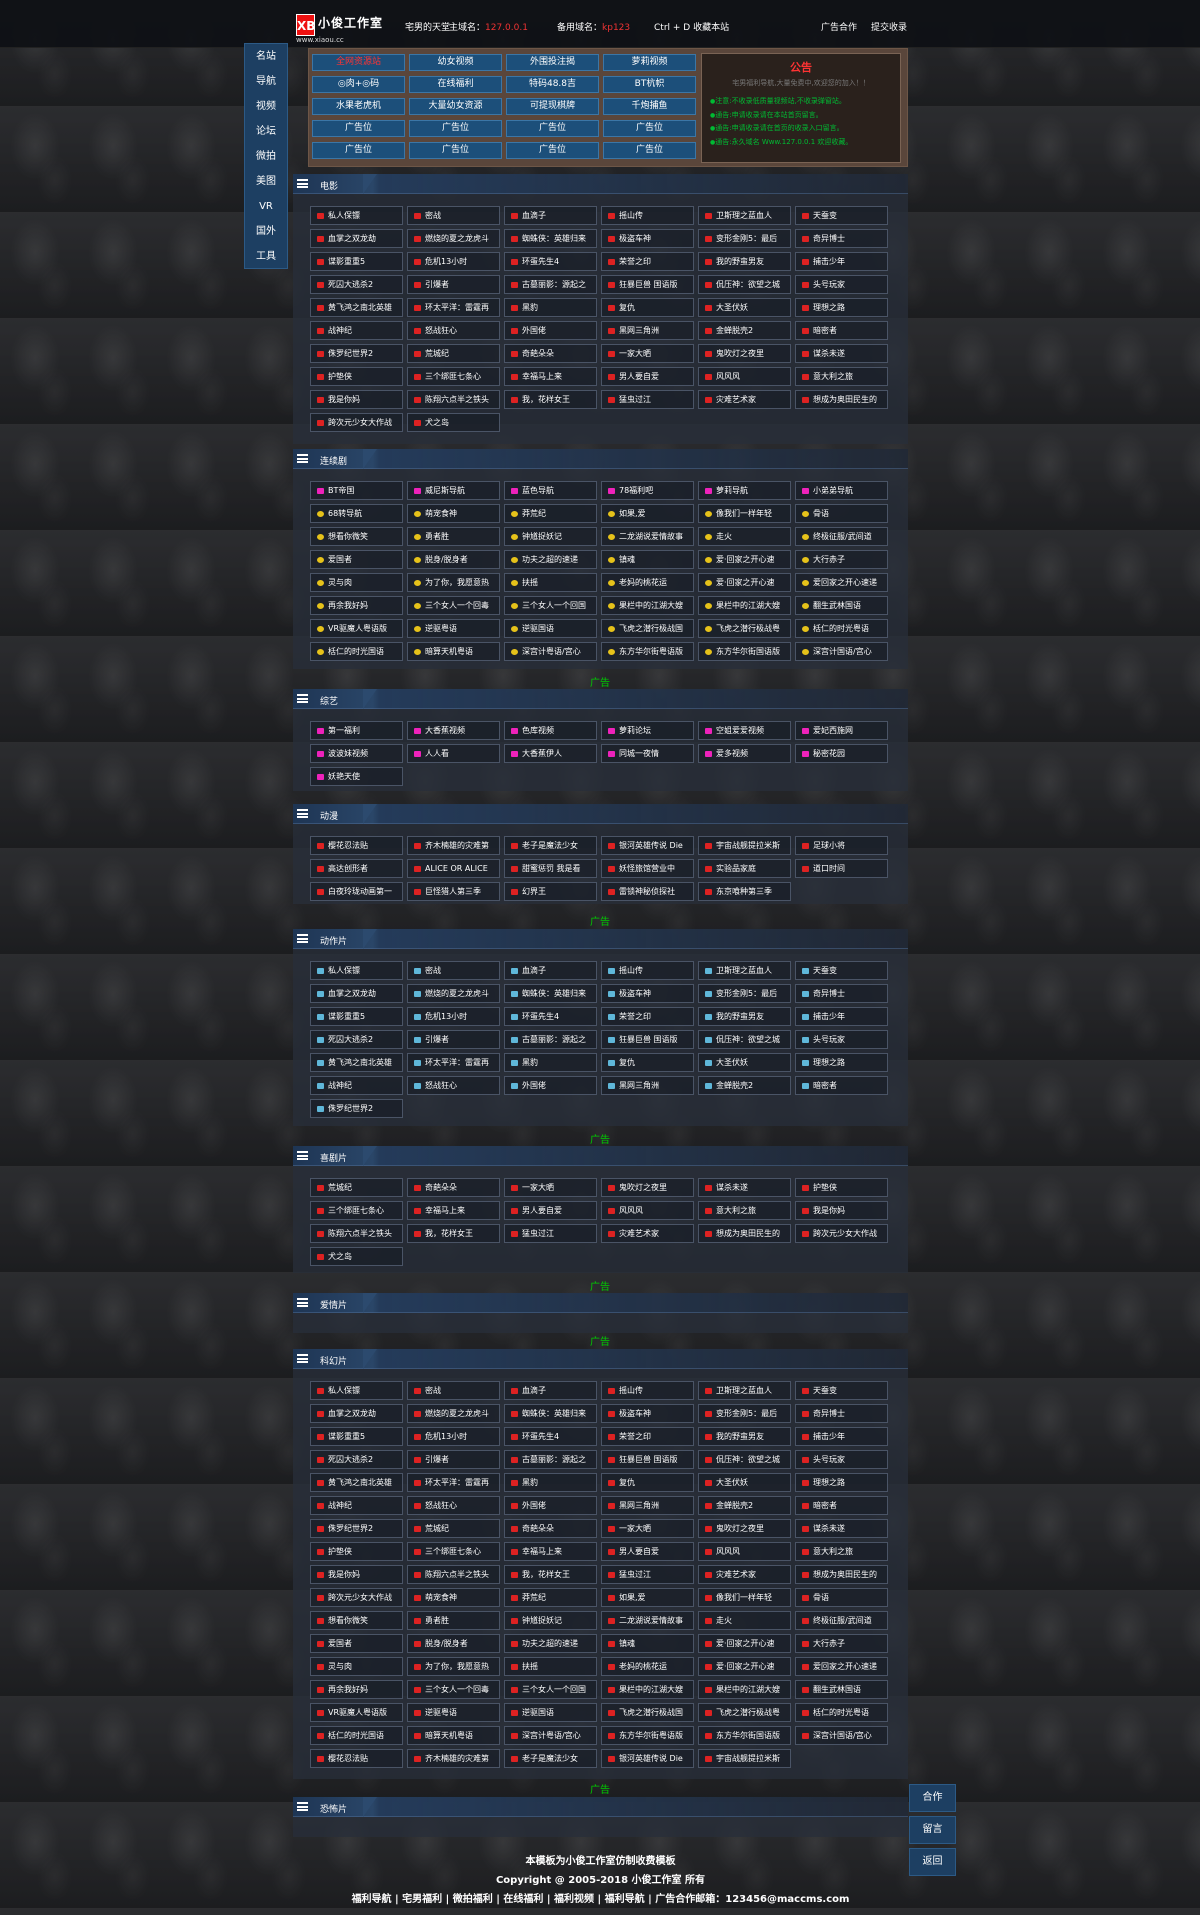 The image size is (1200, 1915). I want to click on video-link: 二龙湖说爱情故事, so click(647, 1620).